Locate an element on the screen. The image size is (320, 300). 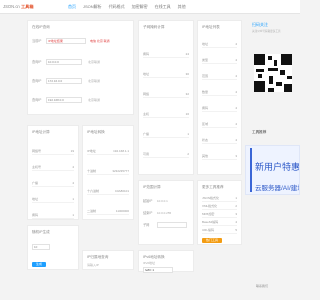
row-value: 11000000 is located at coordinates (122, 211).